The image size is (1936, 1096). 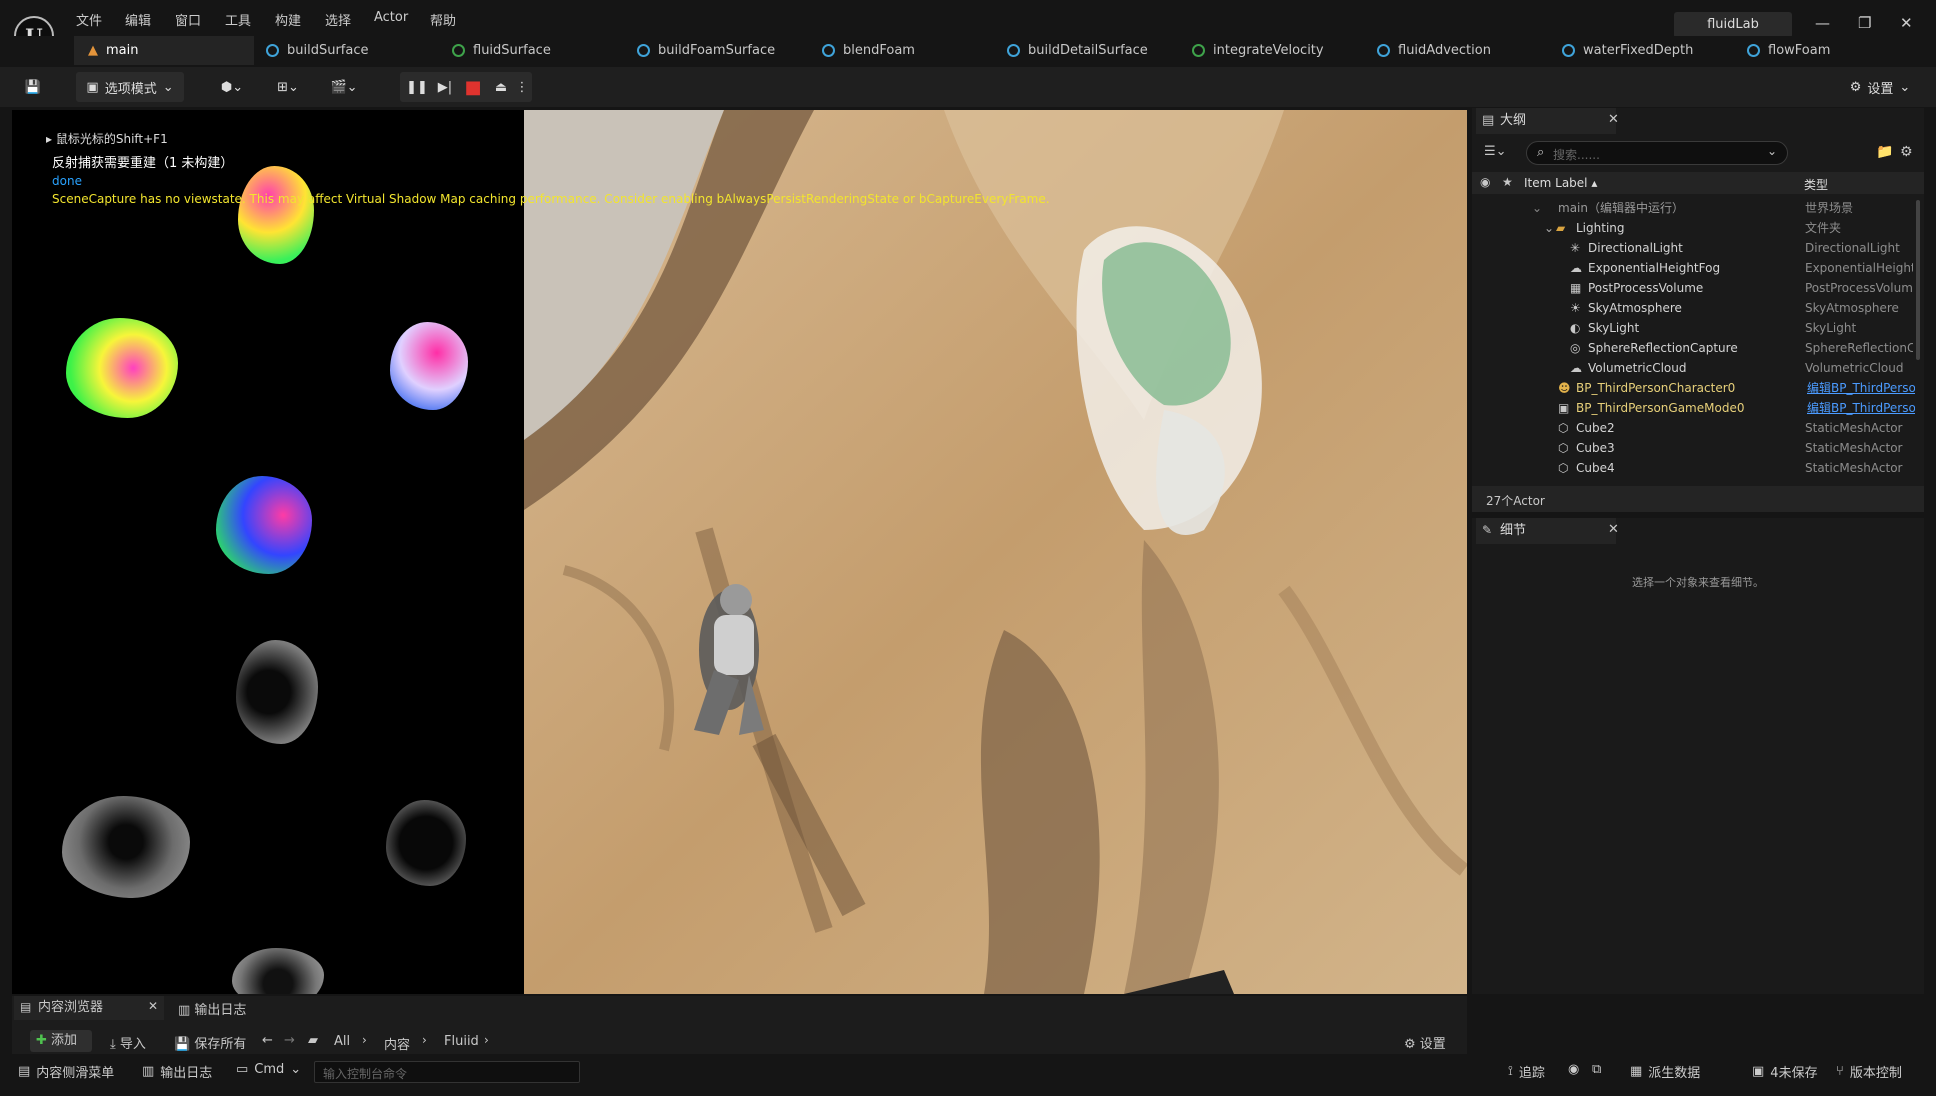 I want to click on screenshot-icon: ⧉, so click(x=1596, y=1069).